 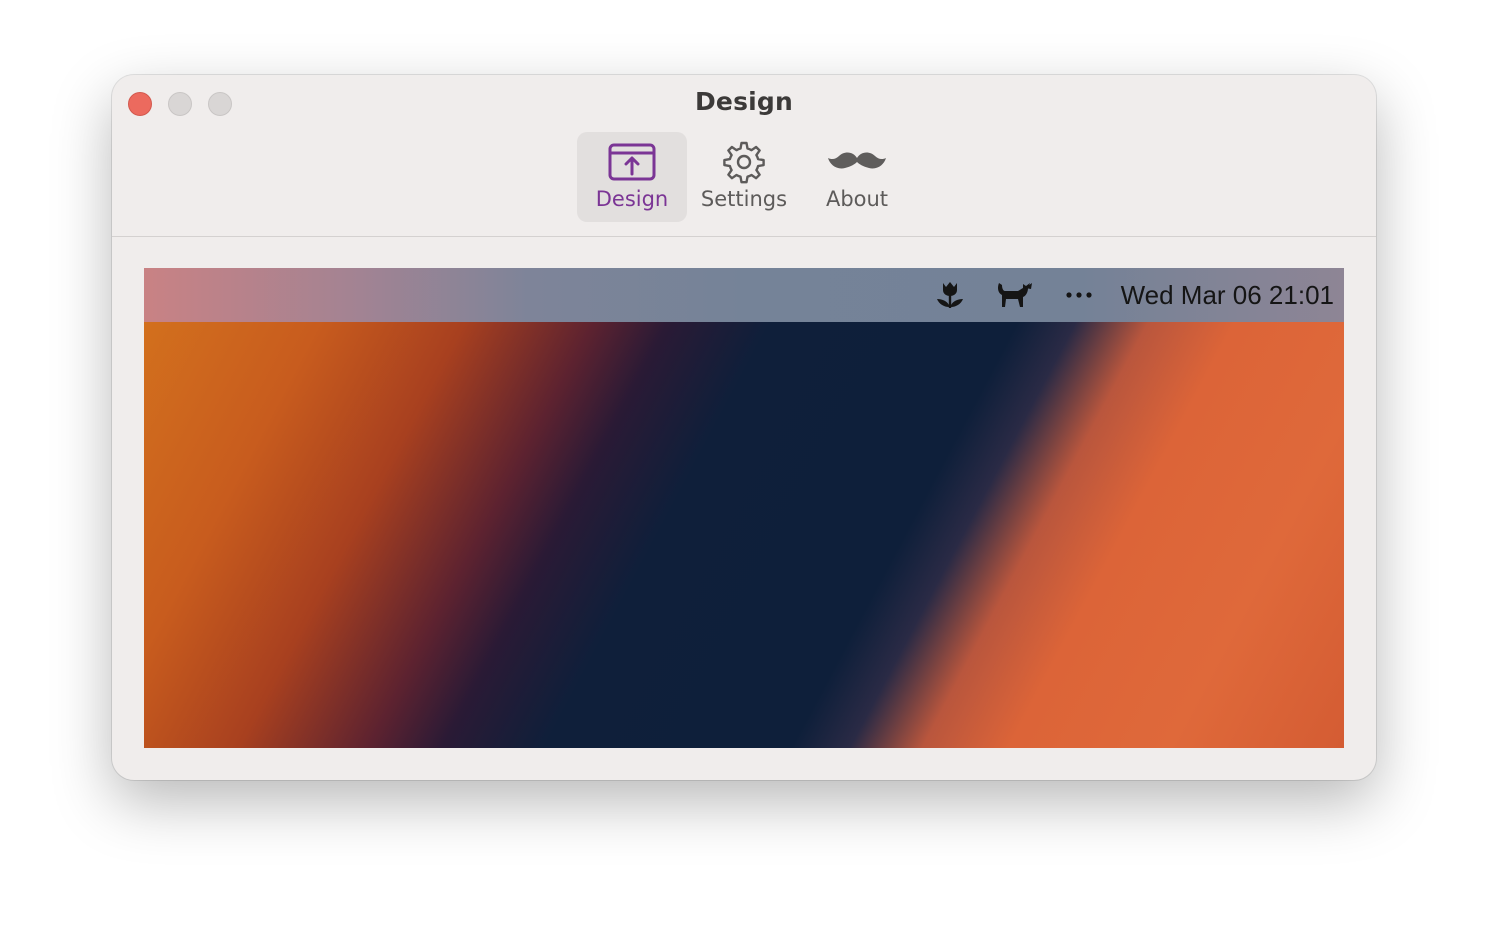 What do you see at coordinates (857, 199) in the screenshot?
I see `tab-about-label: About` at bounding box center [857, 199].